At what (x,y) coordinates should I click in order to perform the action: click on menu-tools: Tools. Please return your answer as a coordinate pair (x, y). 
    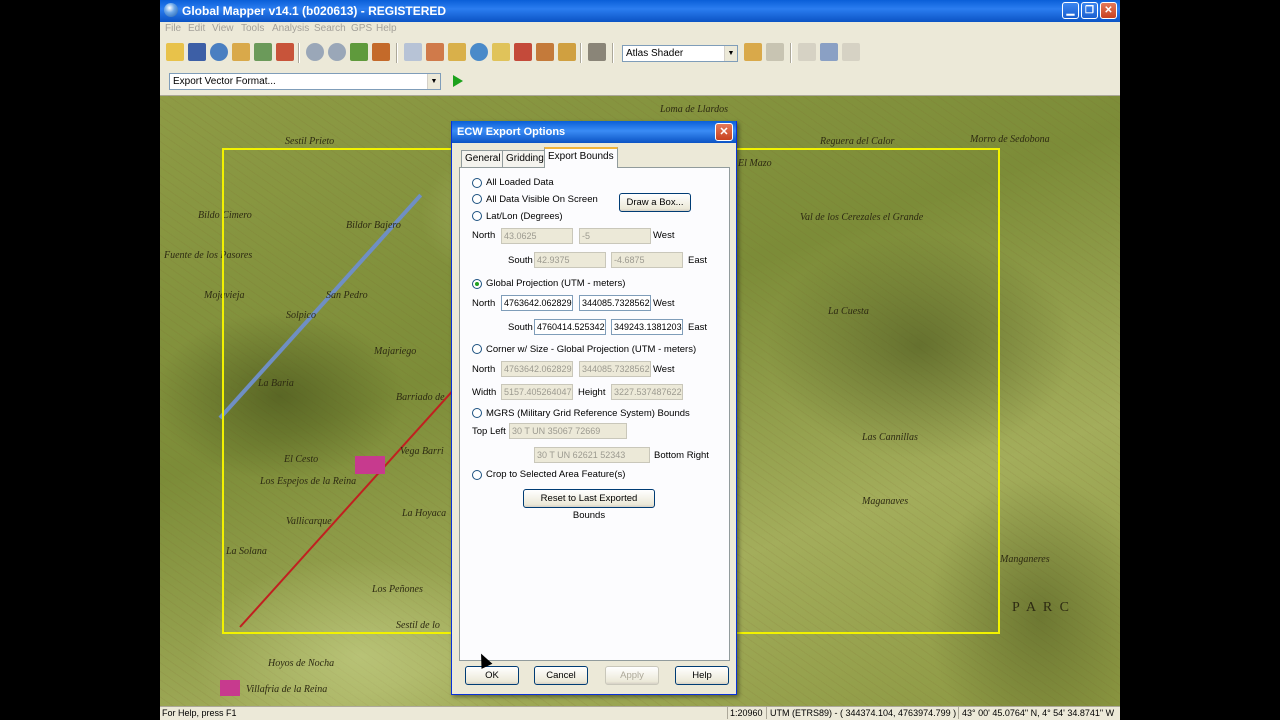
    Looking at the image, I should click on (252, 28).